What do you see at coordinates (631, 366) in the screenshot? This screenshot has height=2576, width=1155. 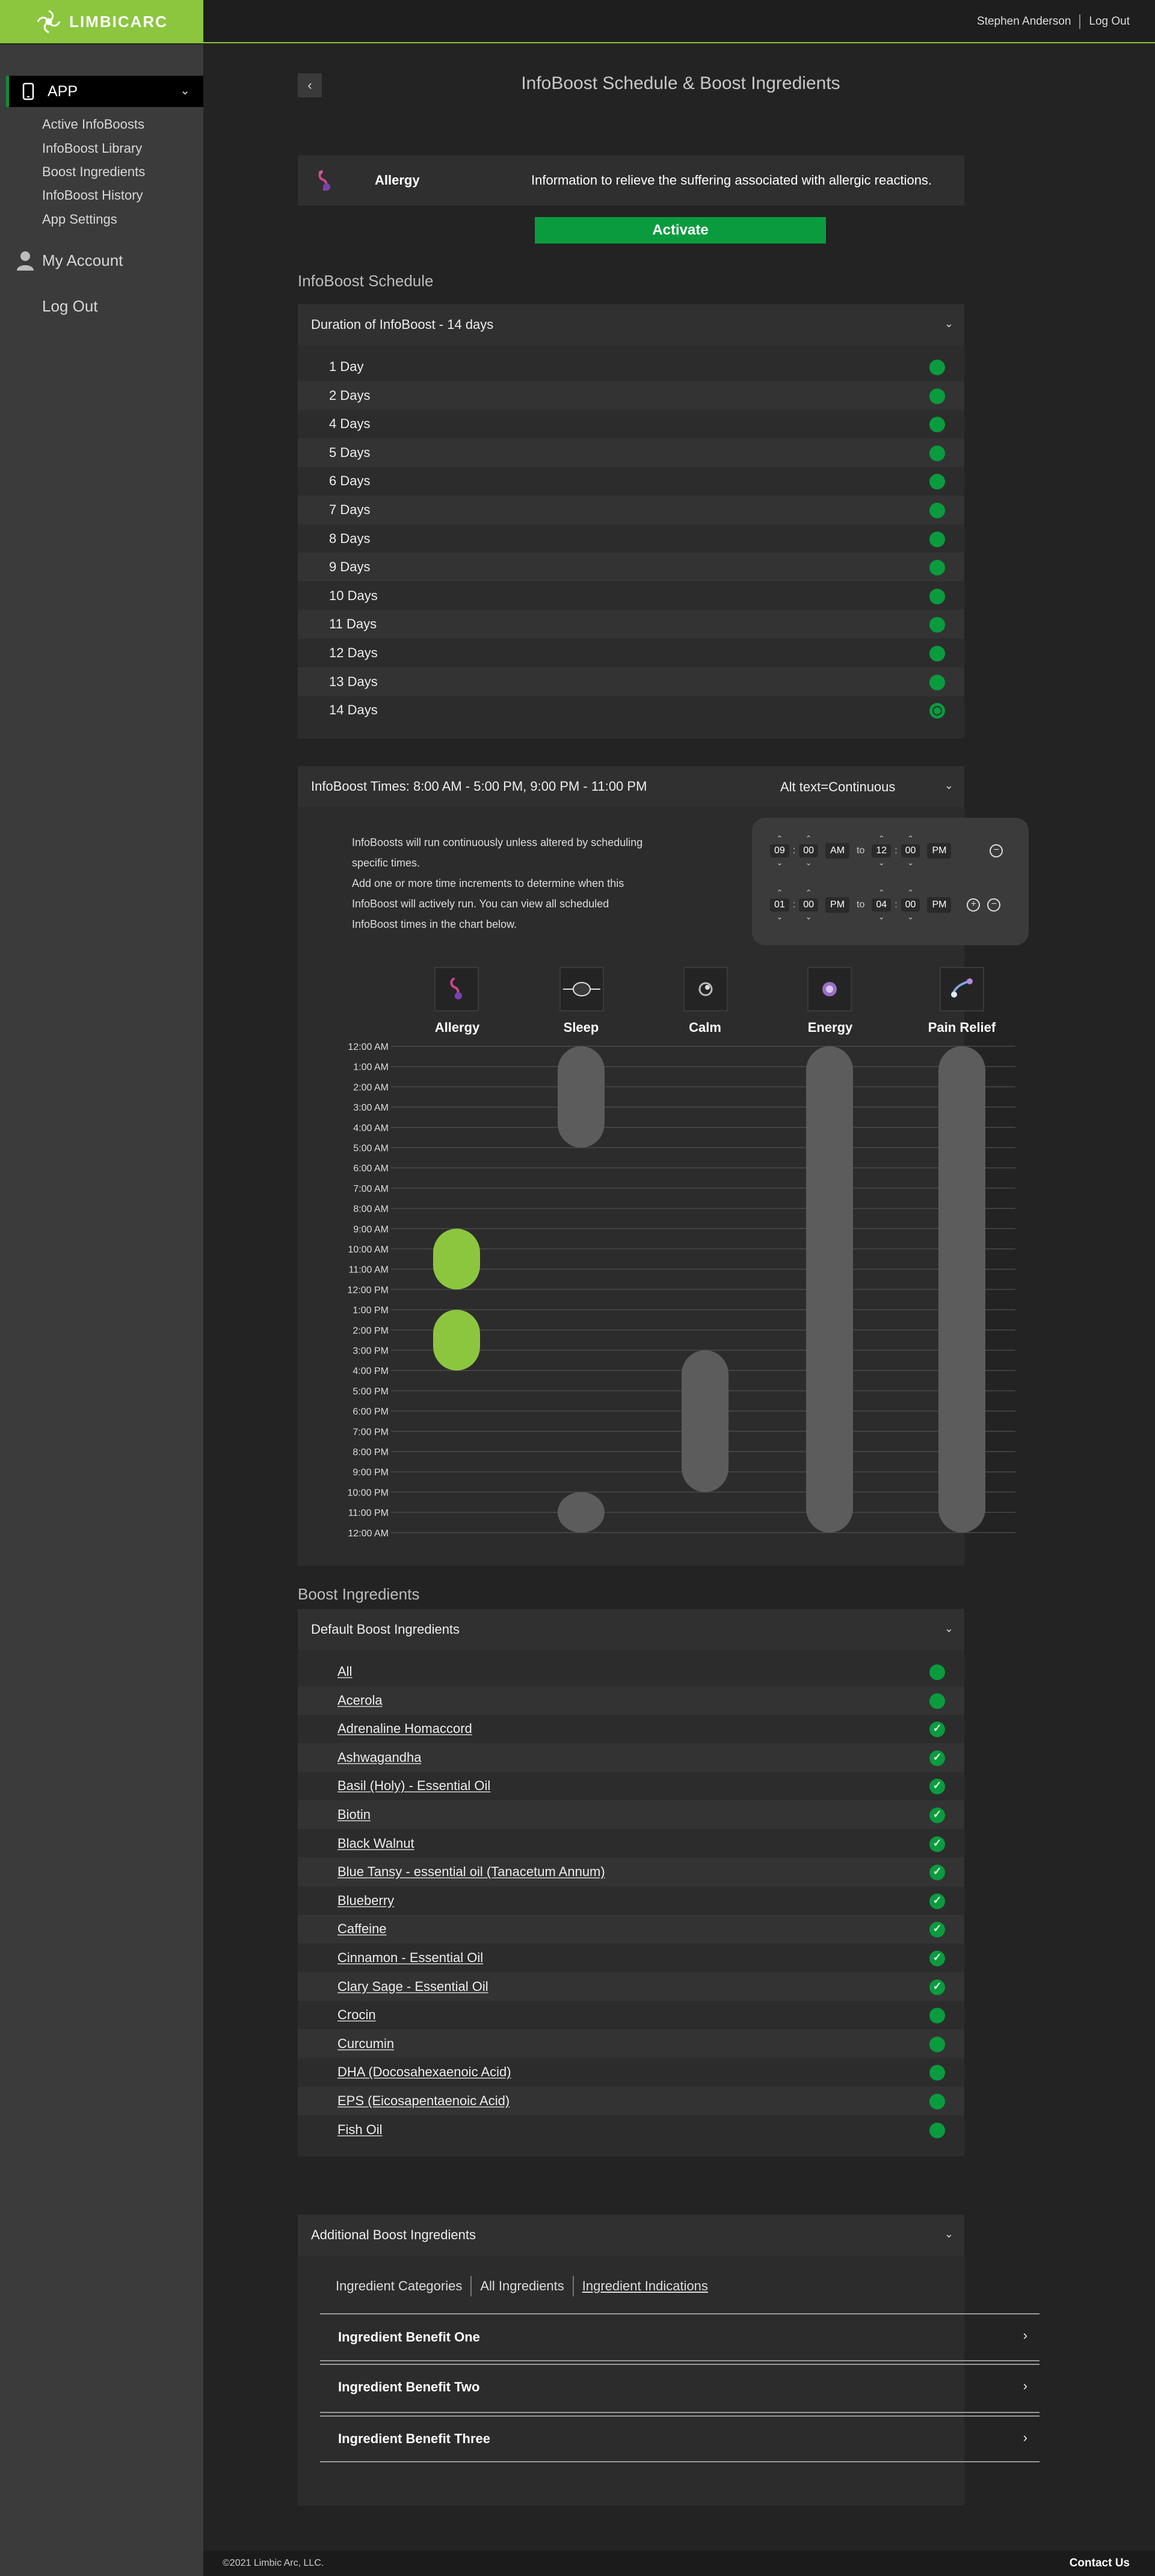 I see `duration-option: 1 Day` at bounding box center [631, 366].